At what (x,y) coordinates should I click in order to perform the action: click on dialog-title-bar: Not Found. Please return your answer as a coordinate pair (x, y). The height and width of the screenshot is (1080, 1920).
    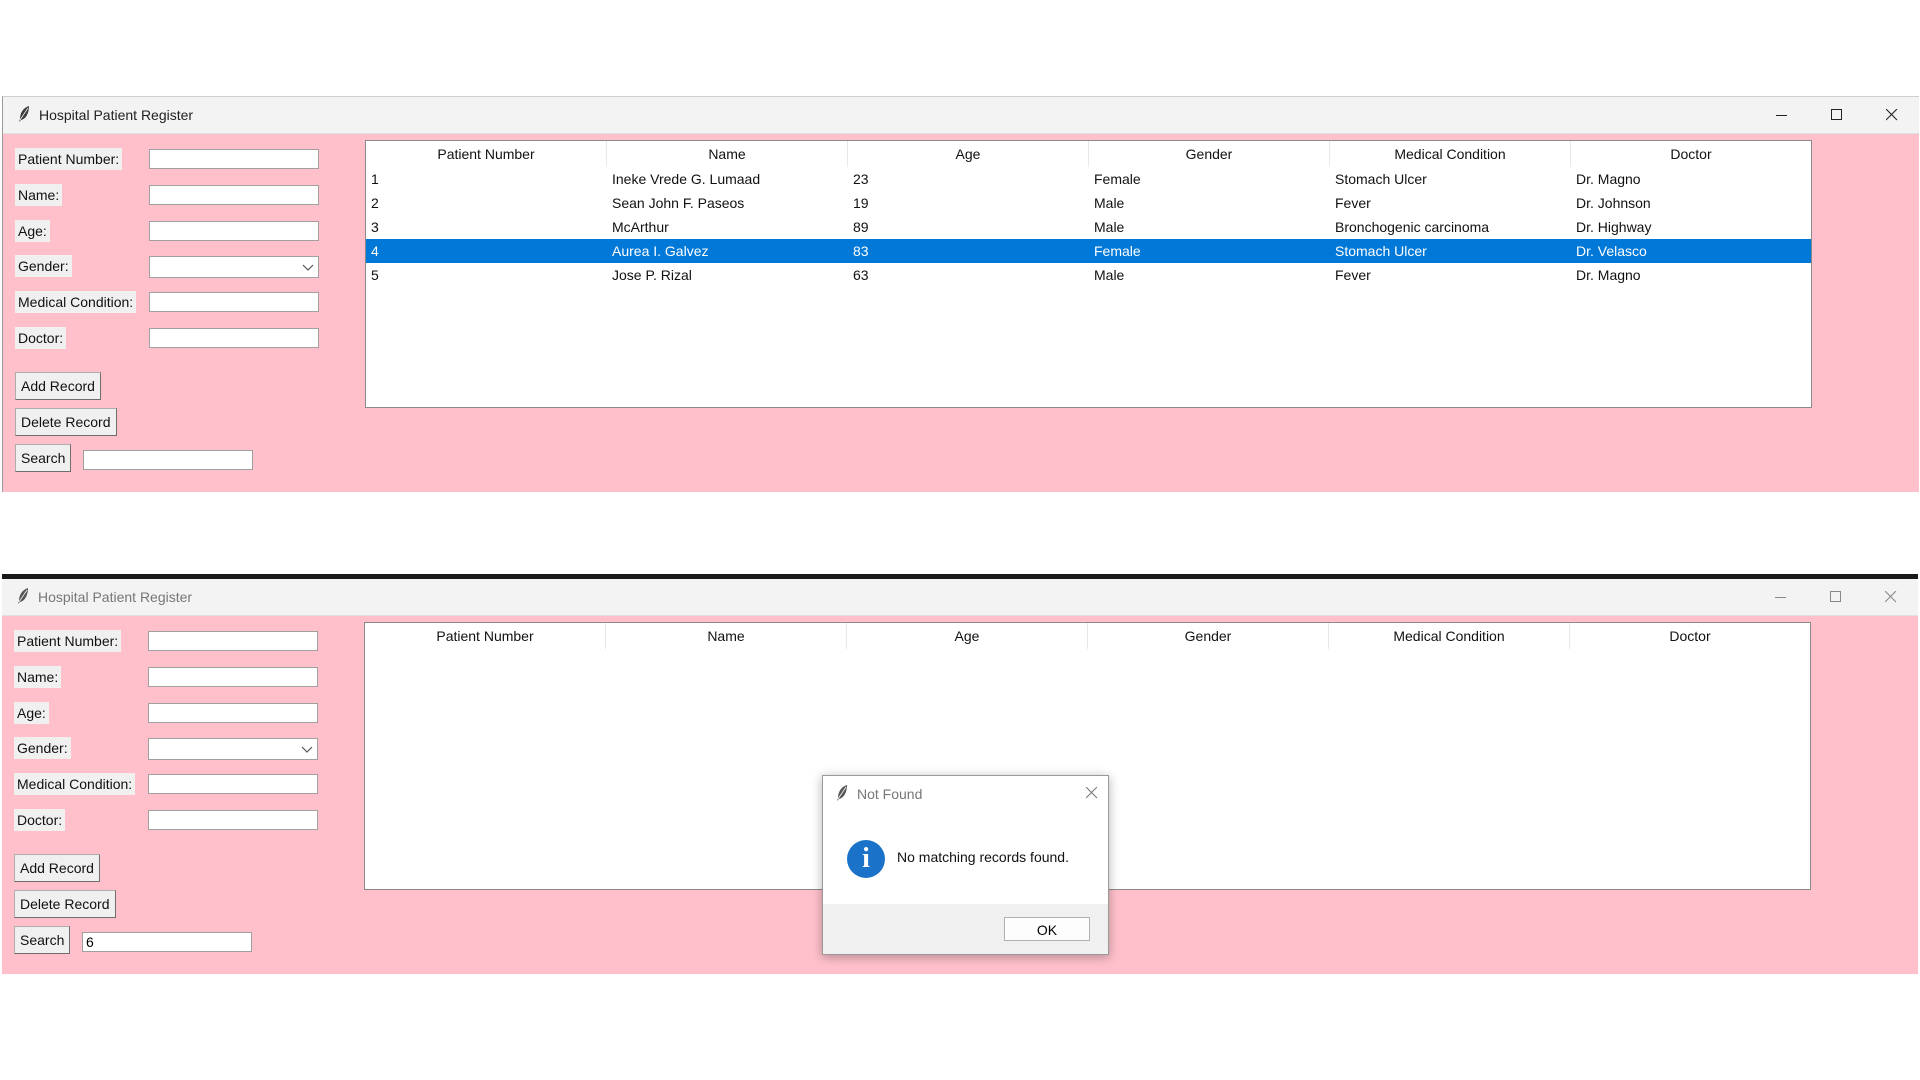
    Looking at the image, I should click on (965, 793).